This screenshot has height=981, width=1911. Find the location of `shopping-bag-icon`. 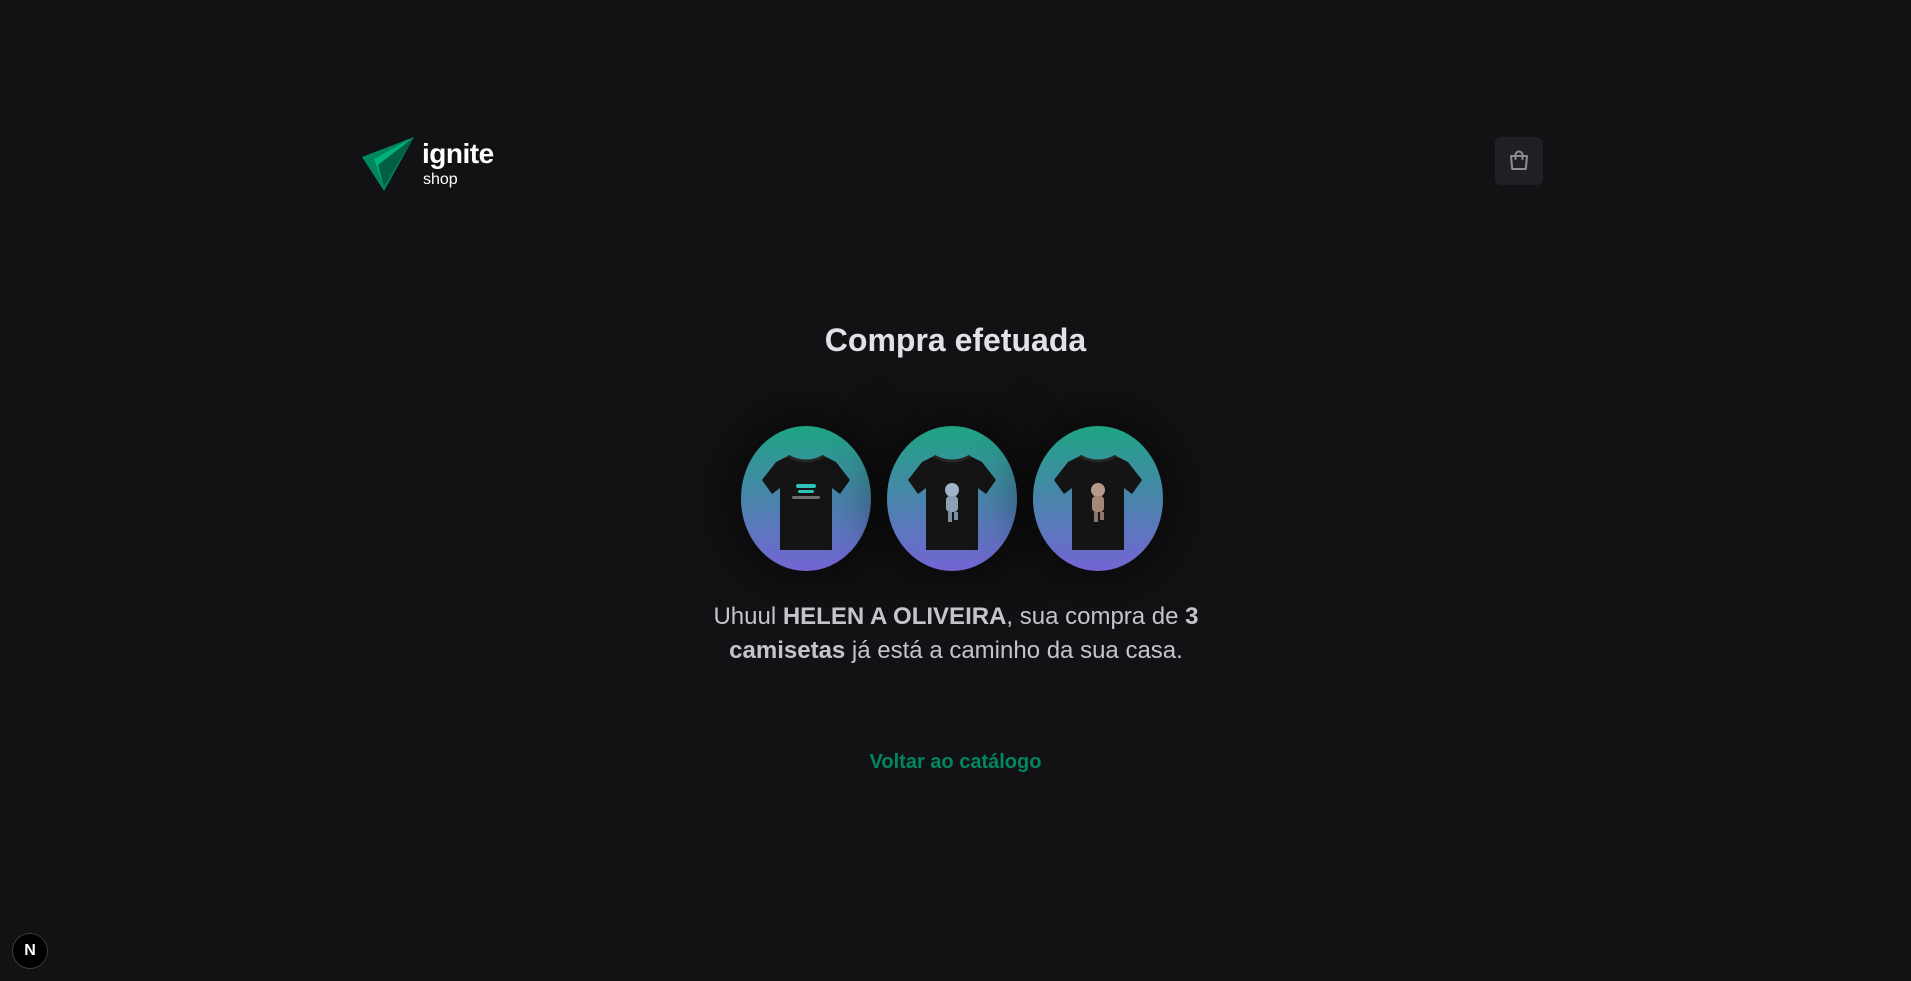

shopping-bag-icon is located at coordinates (1519, 160).